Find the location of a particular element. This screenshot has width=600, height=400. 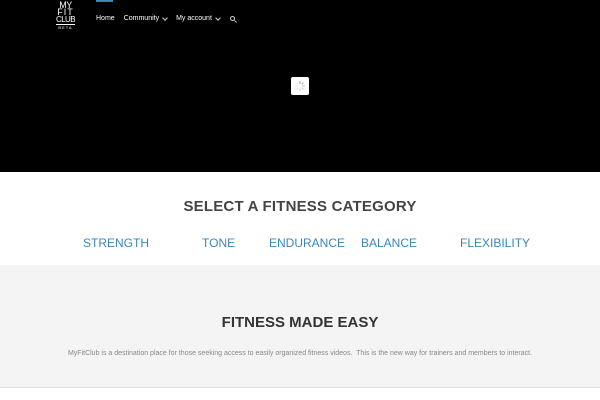

nav-item-label: Community is located at coordinates (141, 18).